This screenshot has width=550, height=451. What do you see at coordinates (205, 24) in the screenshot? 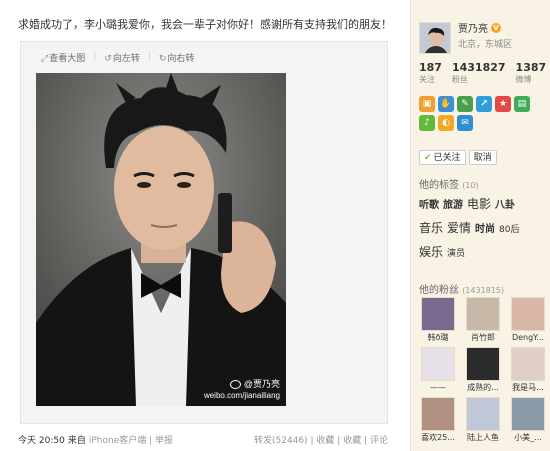
I see `post-text: 求婚成功了，李小璐我爱你，我会一辈子对你好！感谢所有支持我们的朋友！` at bounding box center [205, 24].